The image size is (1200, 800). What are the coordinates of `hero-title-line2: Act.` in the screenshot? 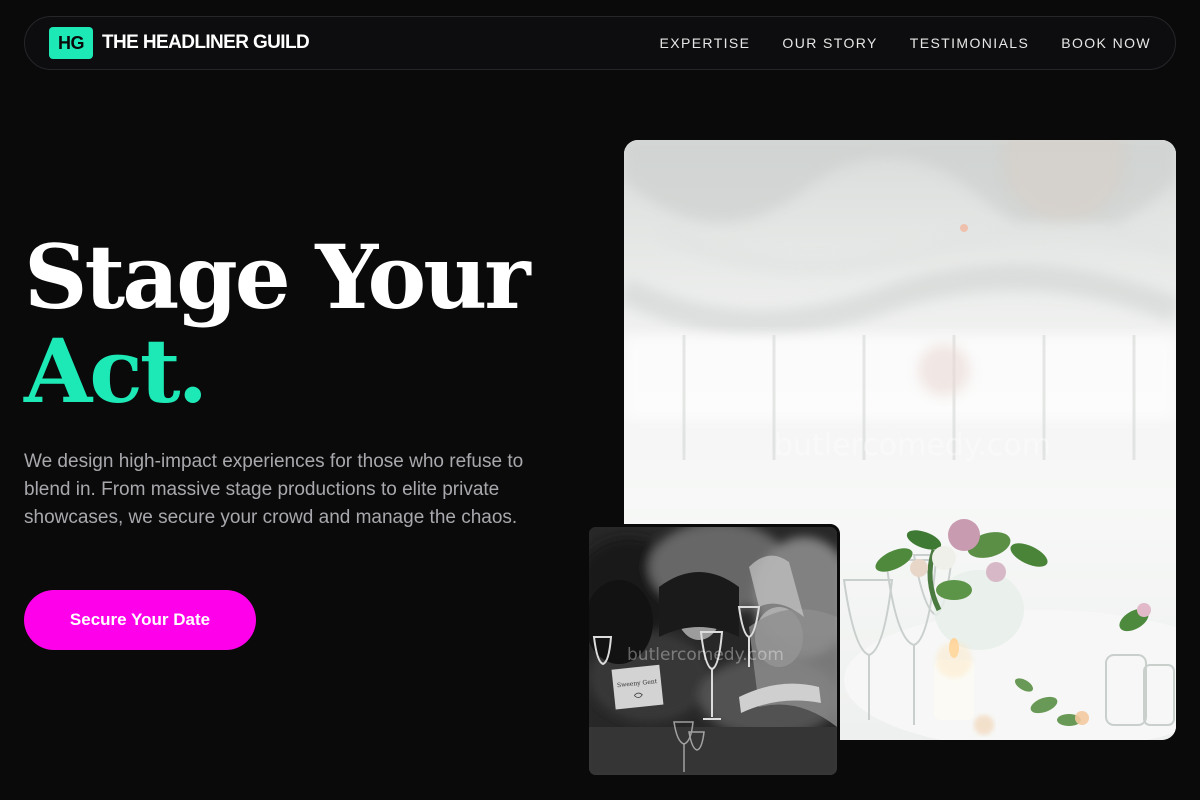 It's located at (116, 371).